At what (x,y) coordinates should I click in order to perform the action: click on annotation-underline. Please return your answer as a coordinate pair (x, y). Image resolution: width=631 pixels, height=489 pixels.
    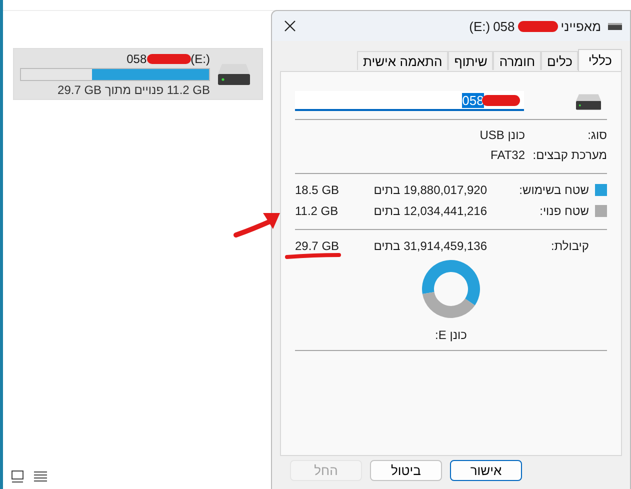
    Looking at the image, I should click on (313, 256).